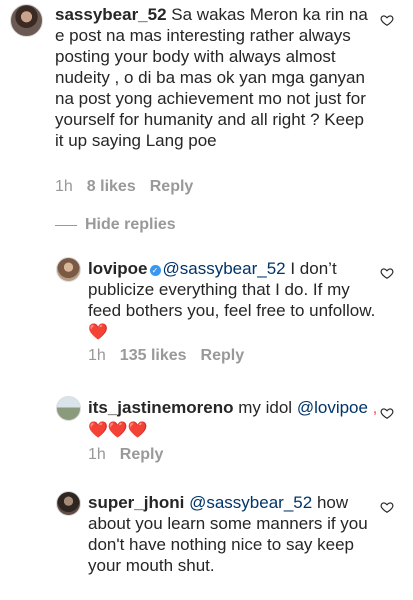 The height and width of the screenshot is (600, 413). I want to click on avatar-sassybear, so click(26, 20).